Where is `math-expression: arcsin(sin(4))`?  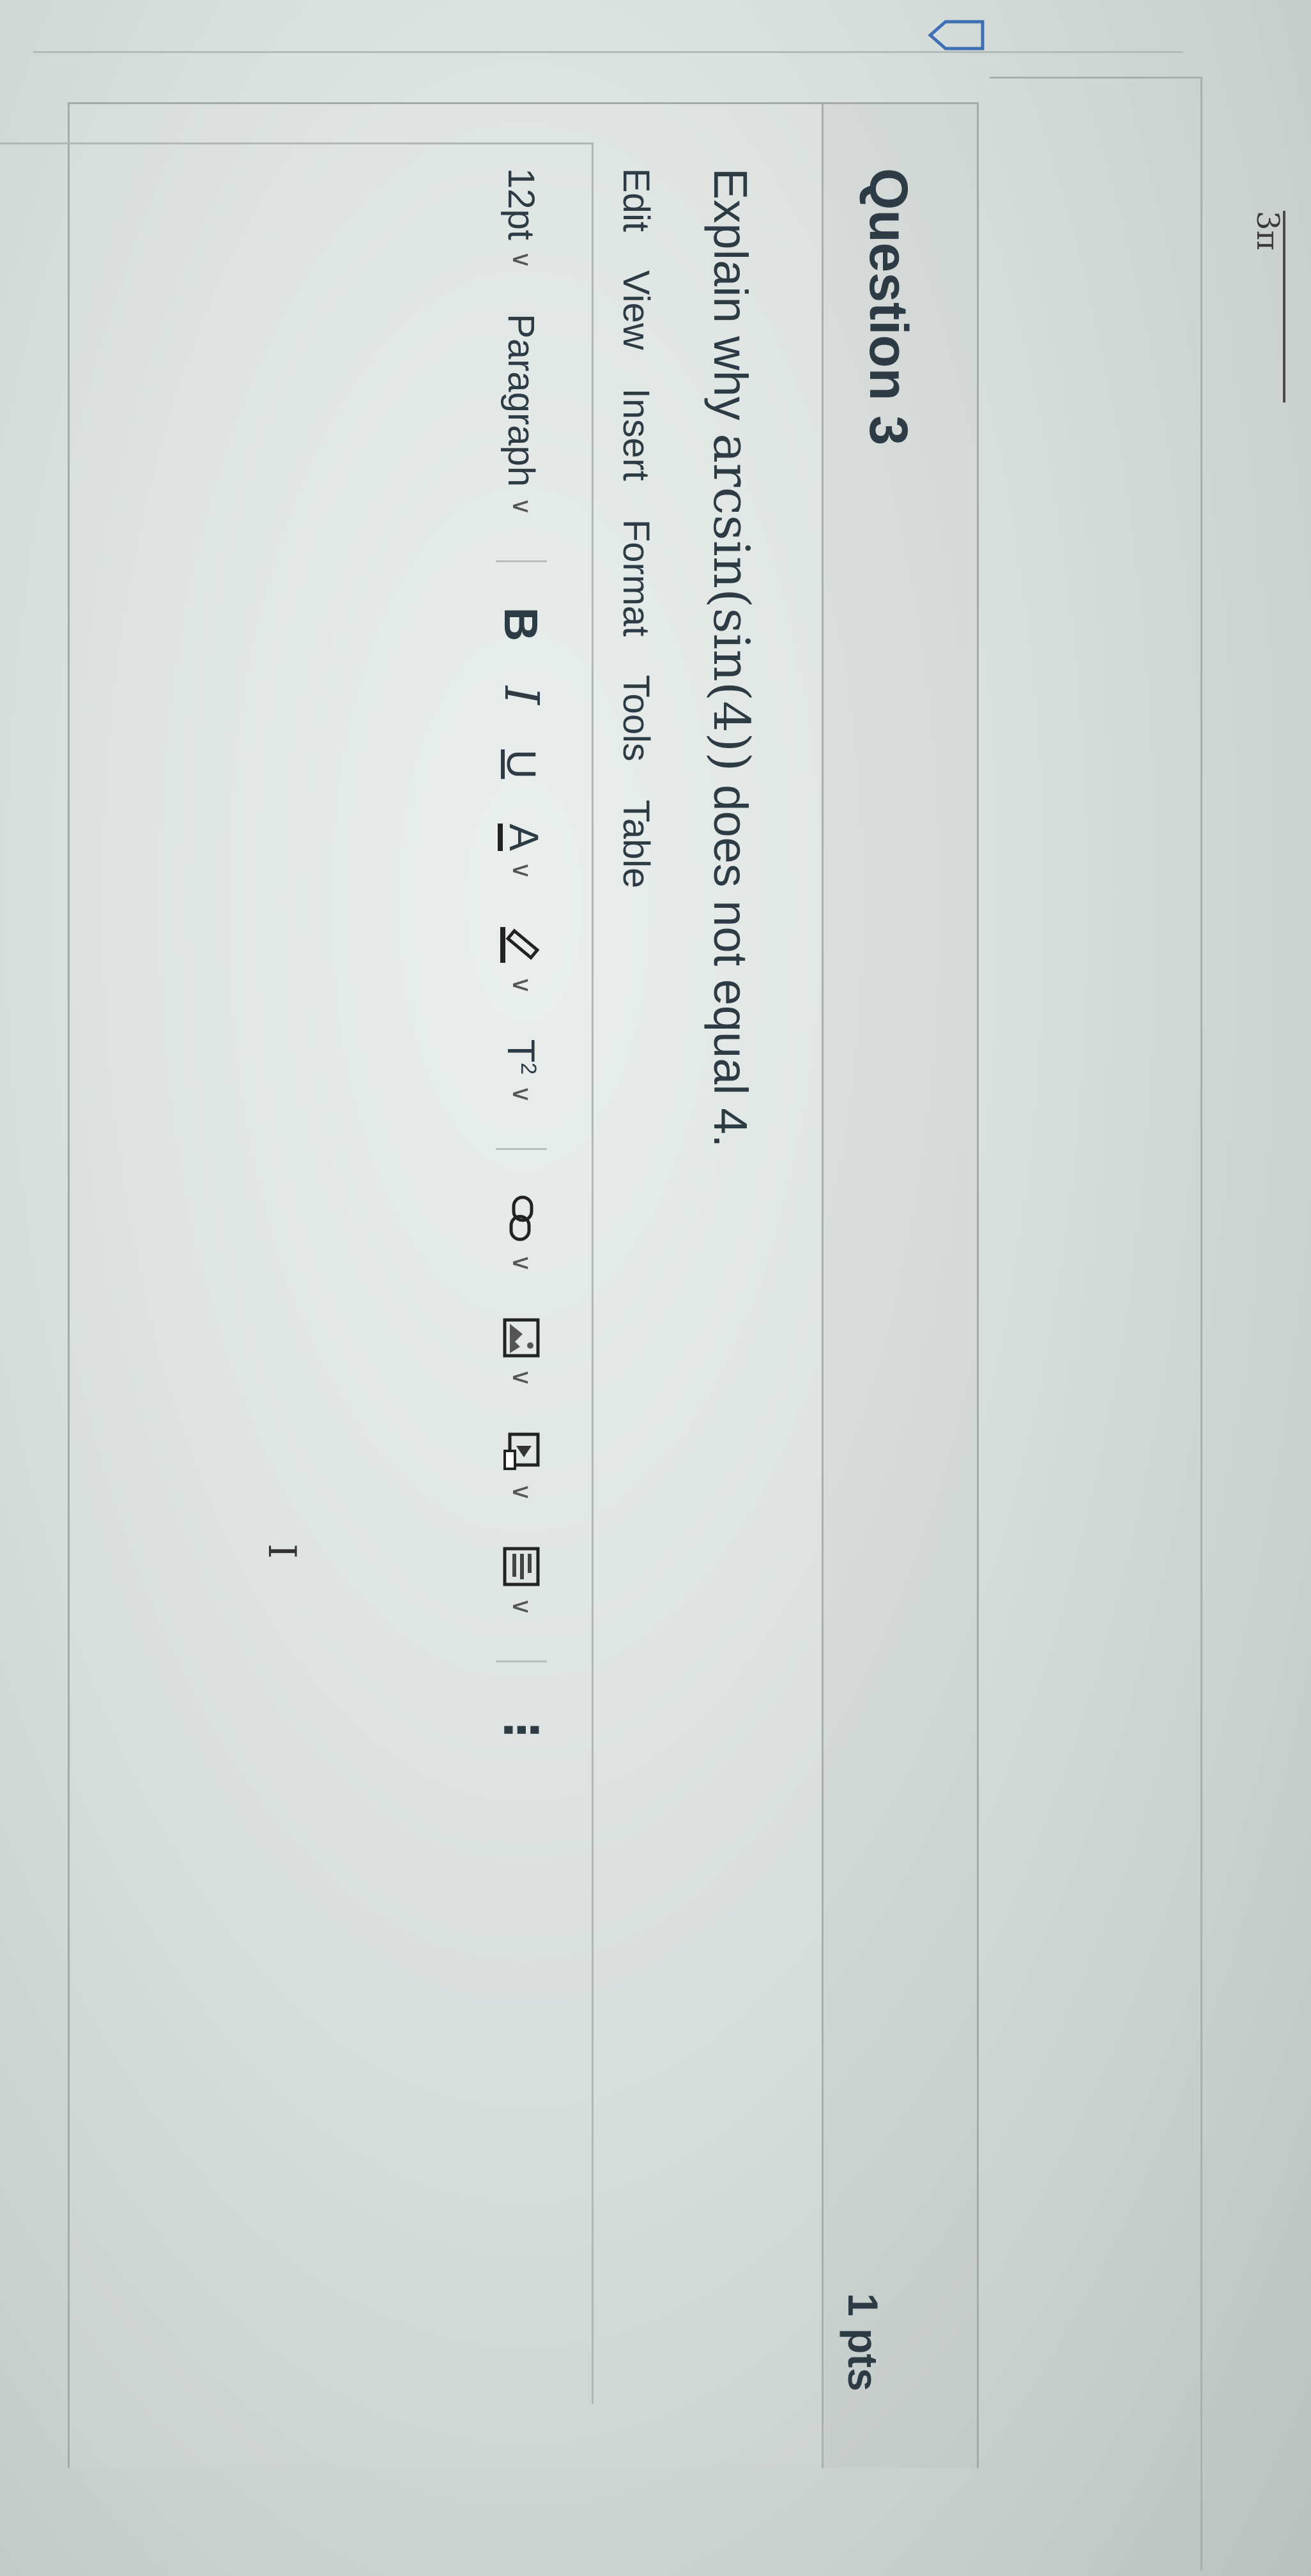
math-expression: arcsin(sin(4)) is located at coordinates (731, 602).